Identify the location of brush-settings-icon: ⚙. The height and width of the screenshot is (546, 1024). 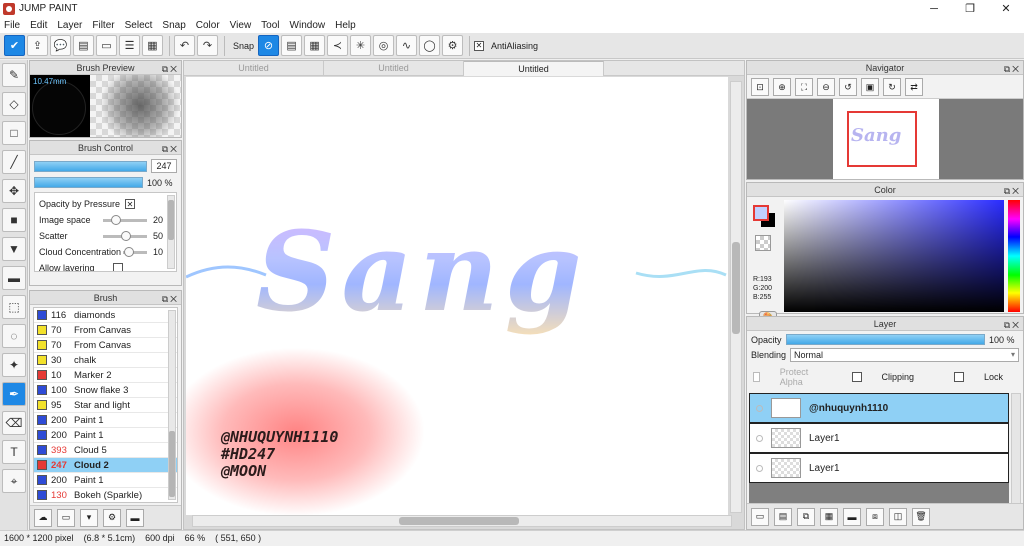
(112, 517).